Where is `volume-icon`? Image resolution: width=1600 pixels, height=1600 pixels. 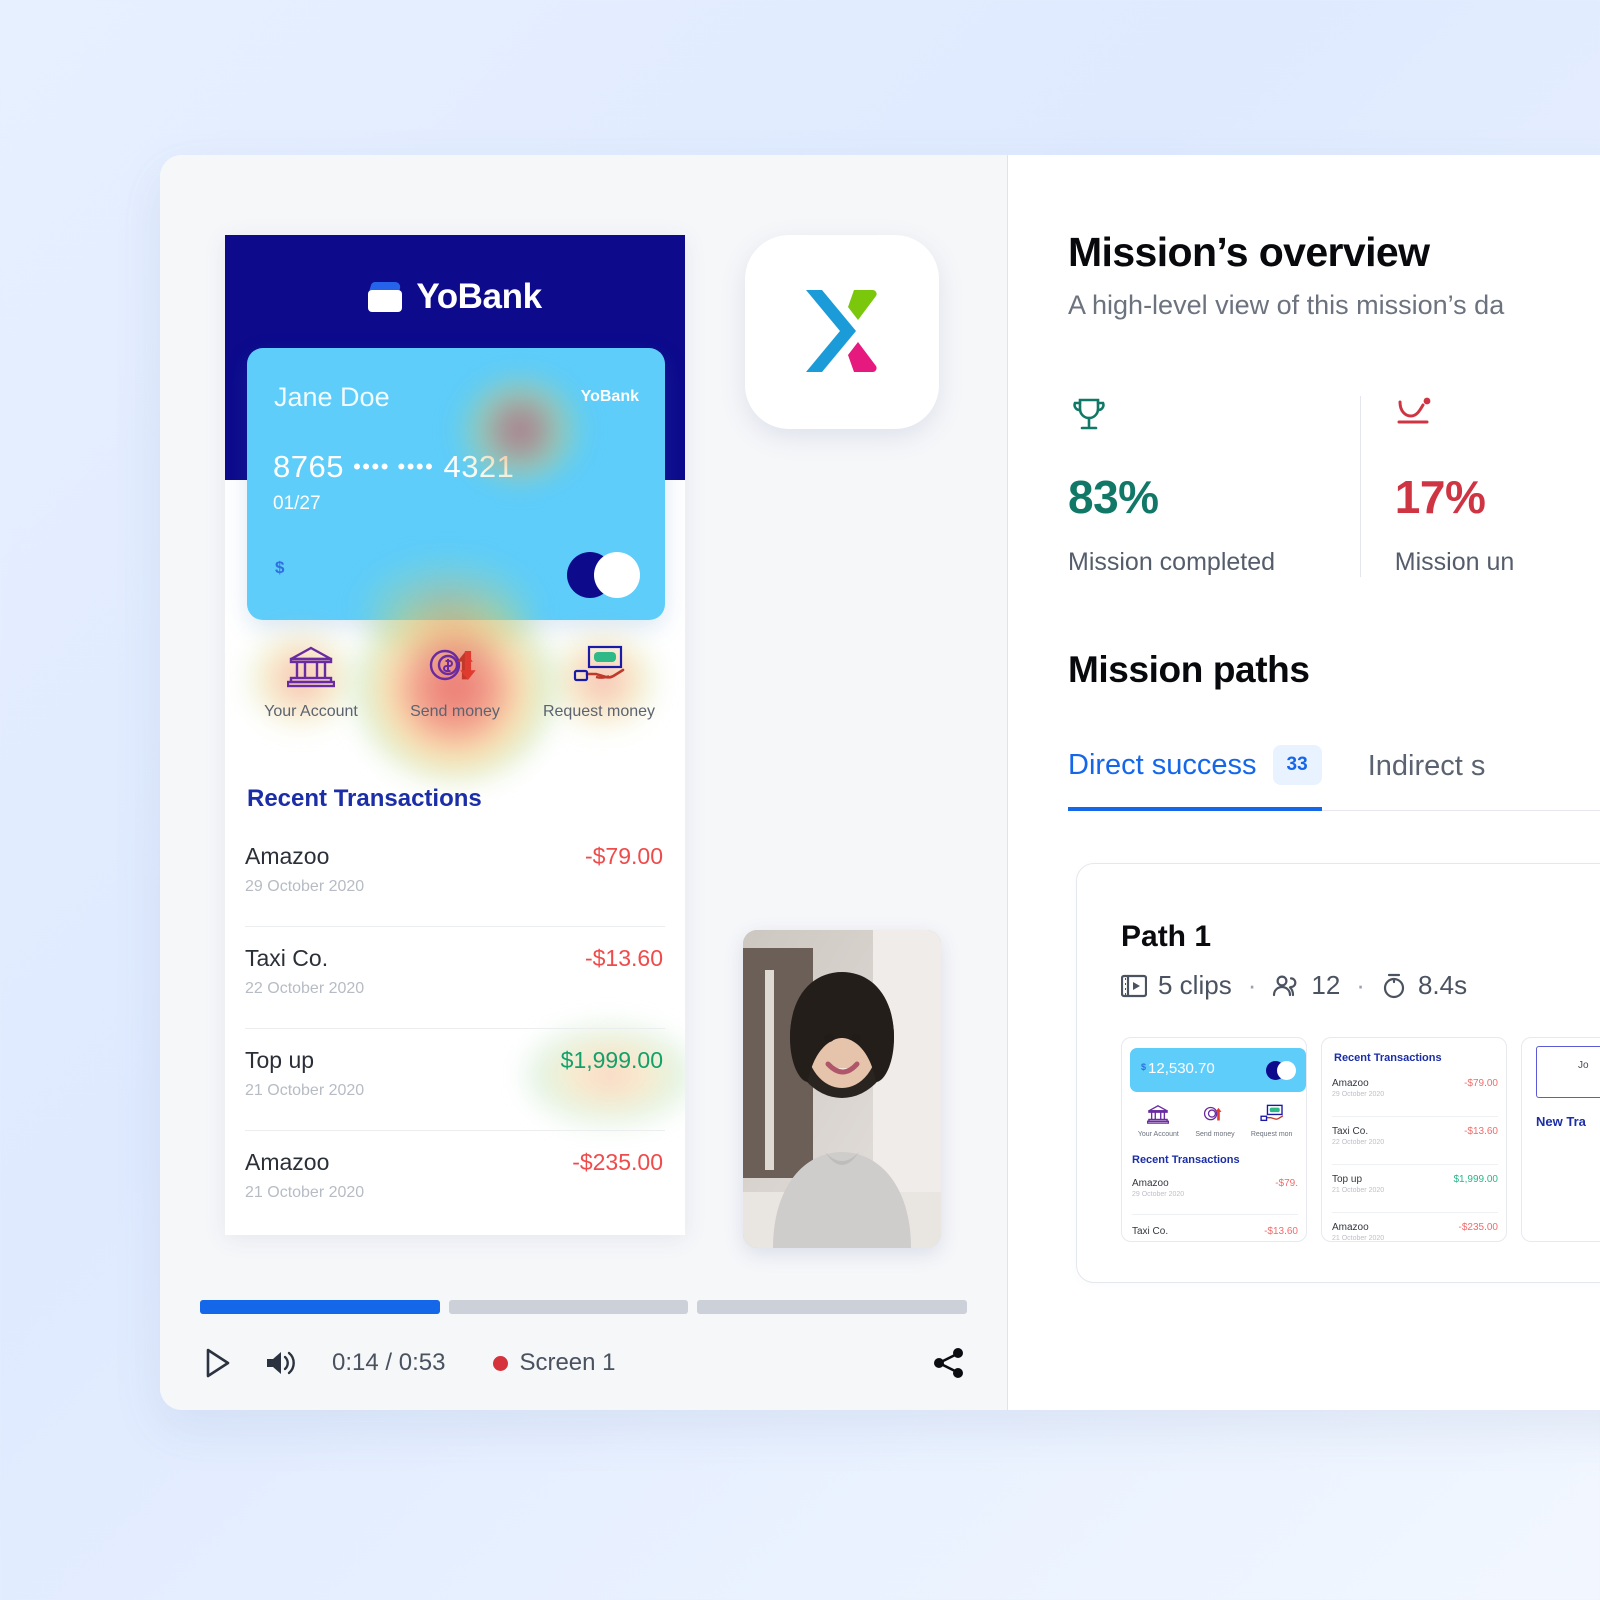
volume-icon is located at coordinates (281, 1363).